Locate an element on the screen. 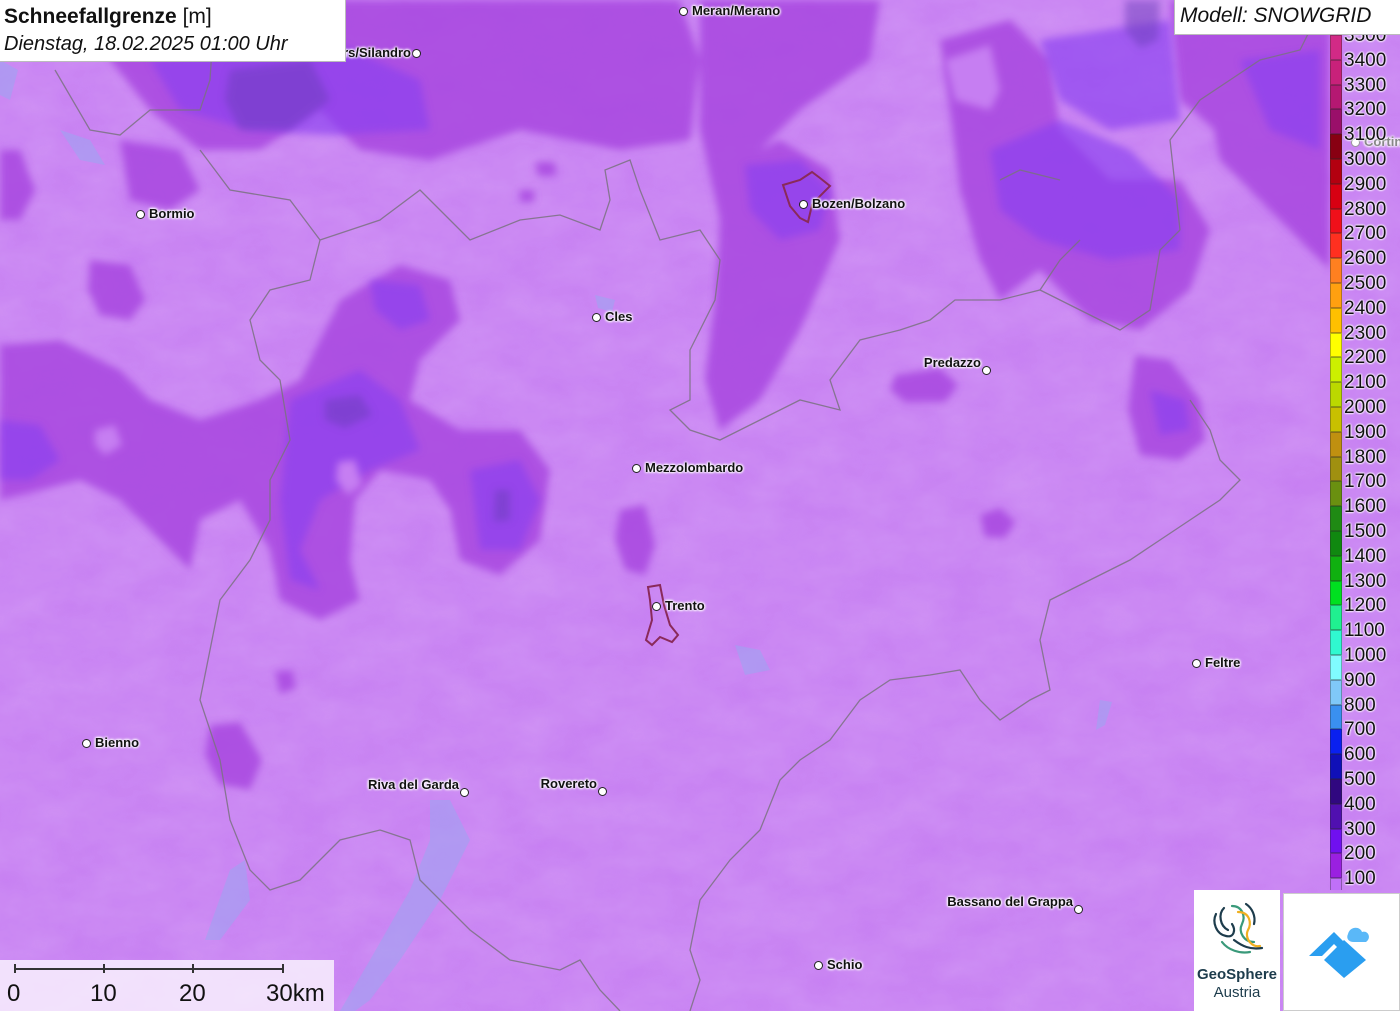 This screenshot has width=1400, height=1011. city-label: Mezzolombardo is located at coordinates (694, 467).